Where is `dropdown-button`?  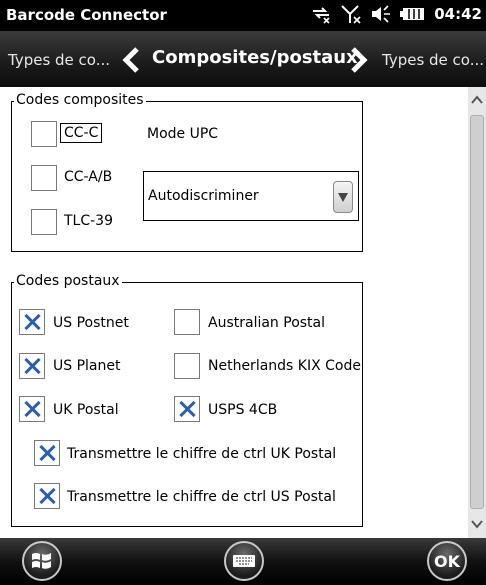
dropdown-button is located at coordinates (343, 197).